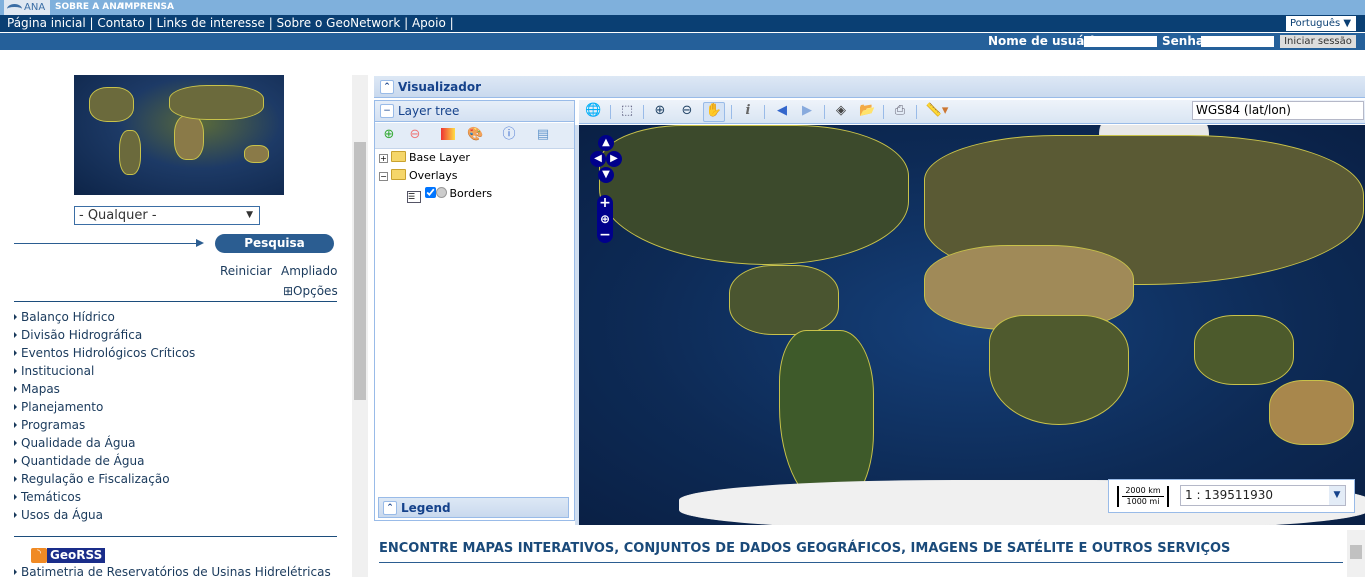 This screenshot has height=583, width=1365. Describe the element at coordinates (389, 135) in the screenshot. I see `add-layer-icon: ⊕` at that location.